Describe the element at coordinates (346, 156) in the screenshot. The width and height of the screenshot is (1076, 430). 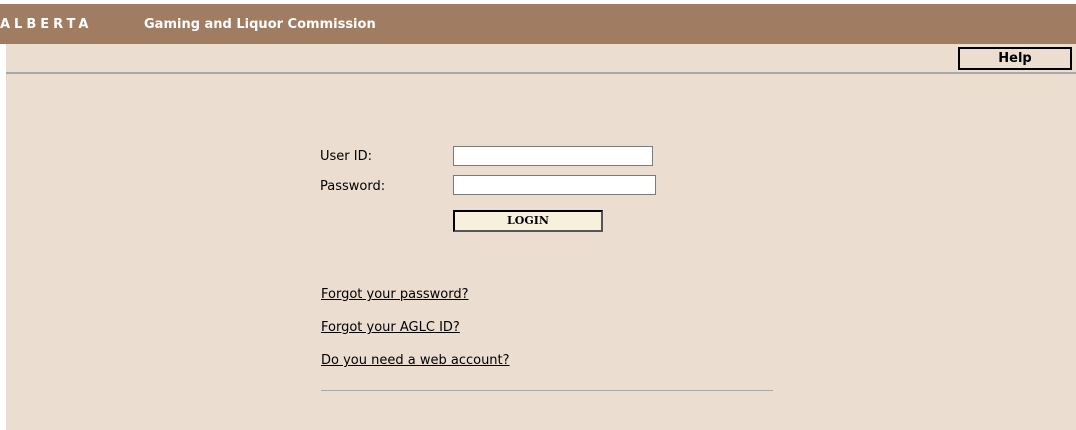
I see `user-id-label: User ID:` at that location.